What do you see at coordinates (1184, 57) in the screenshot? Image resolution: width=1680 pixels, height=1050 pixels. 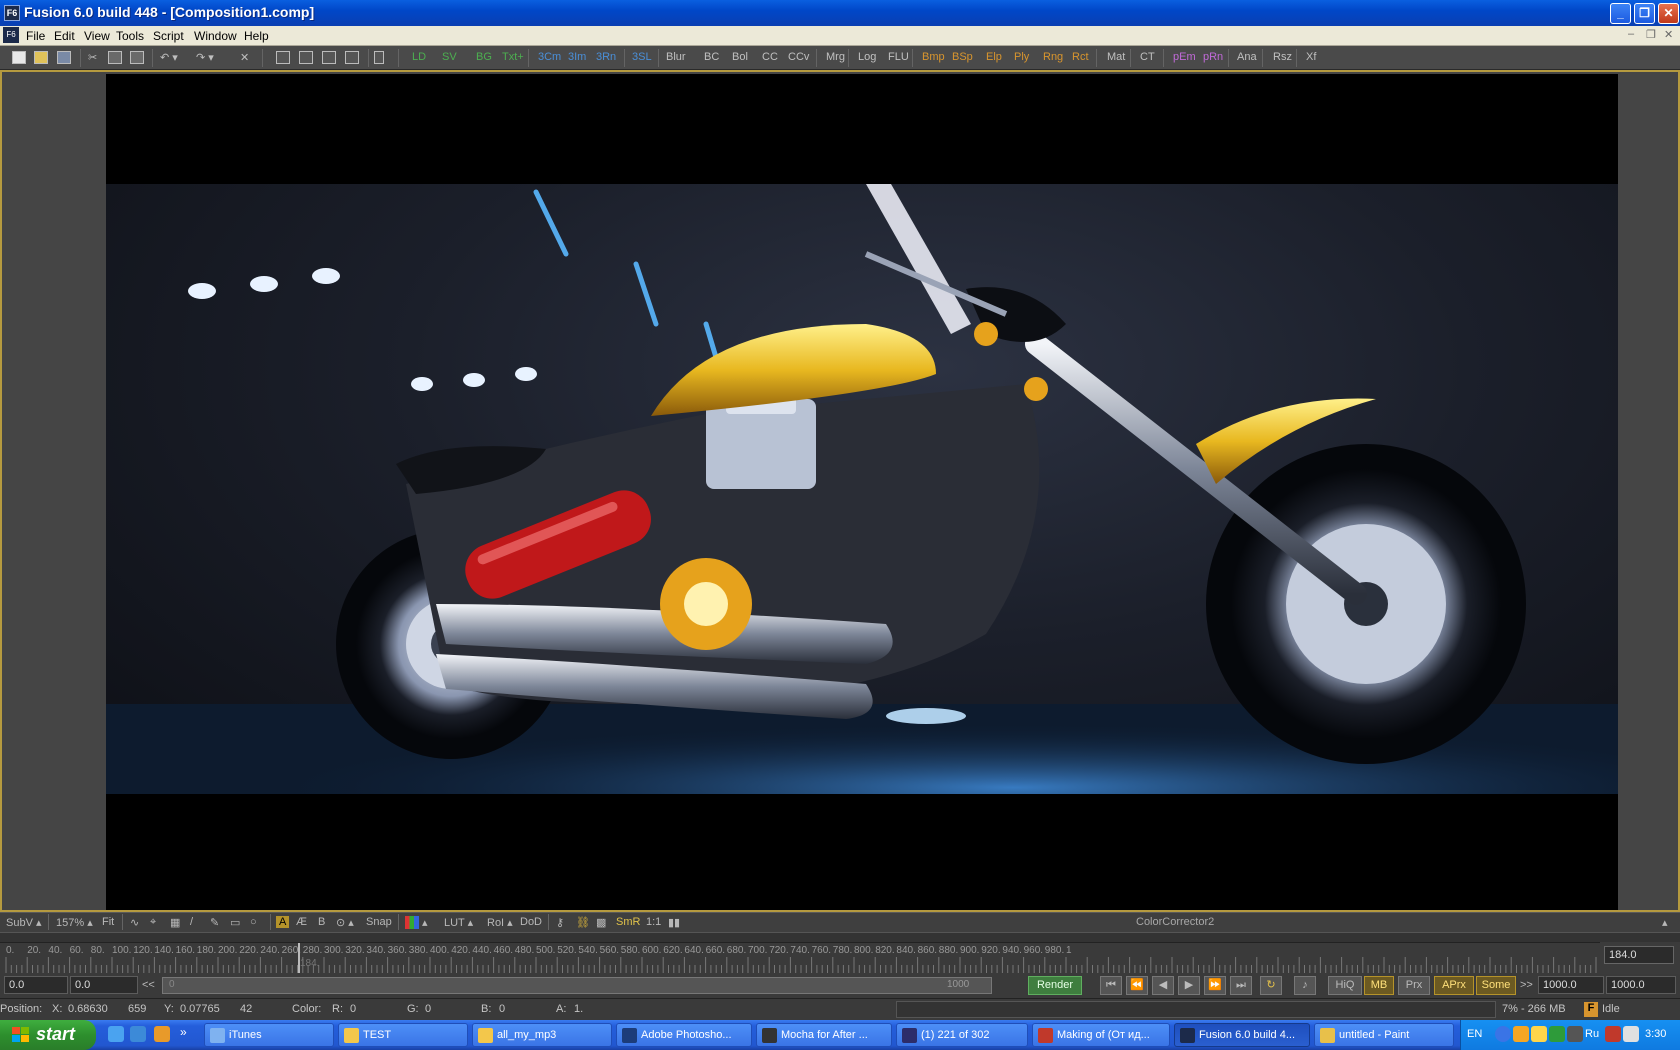 I see `tool-pem-button: pEm` at bounding box center [1184, 57].